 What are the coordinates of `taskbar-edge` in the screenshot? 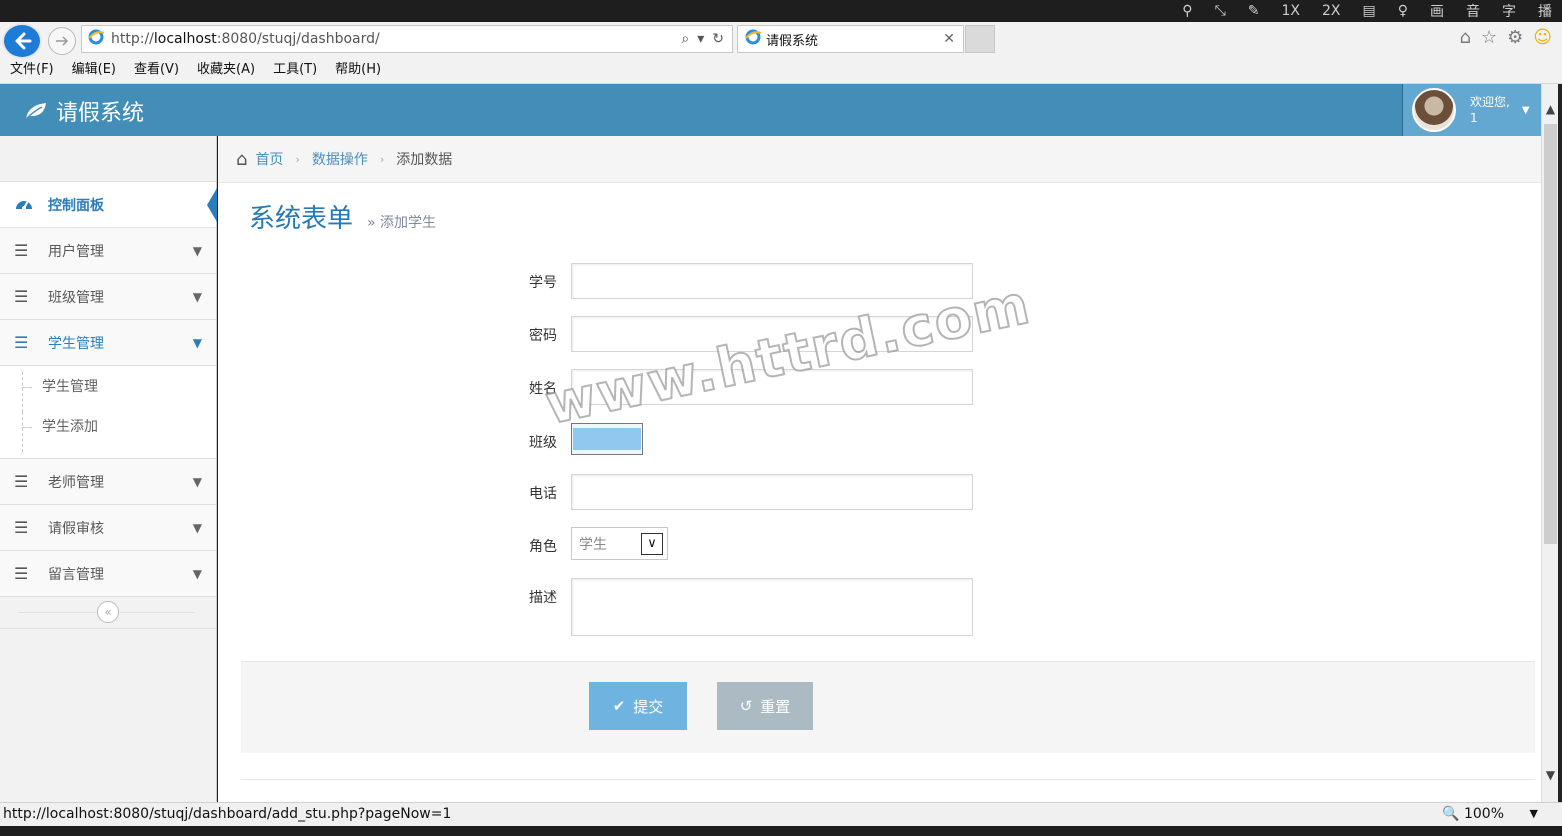 It's located at (781, 831).